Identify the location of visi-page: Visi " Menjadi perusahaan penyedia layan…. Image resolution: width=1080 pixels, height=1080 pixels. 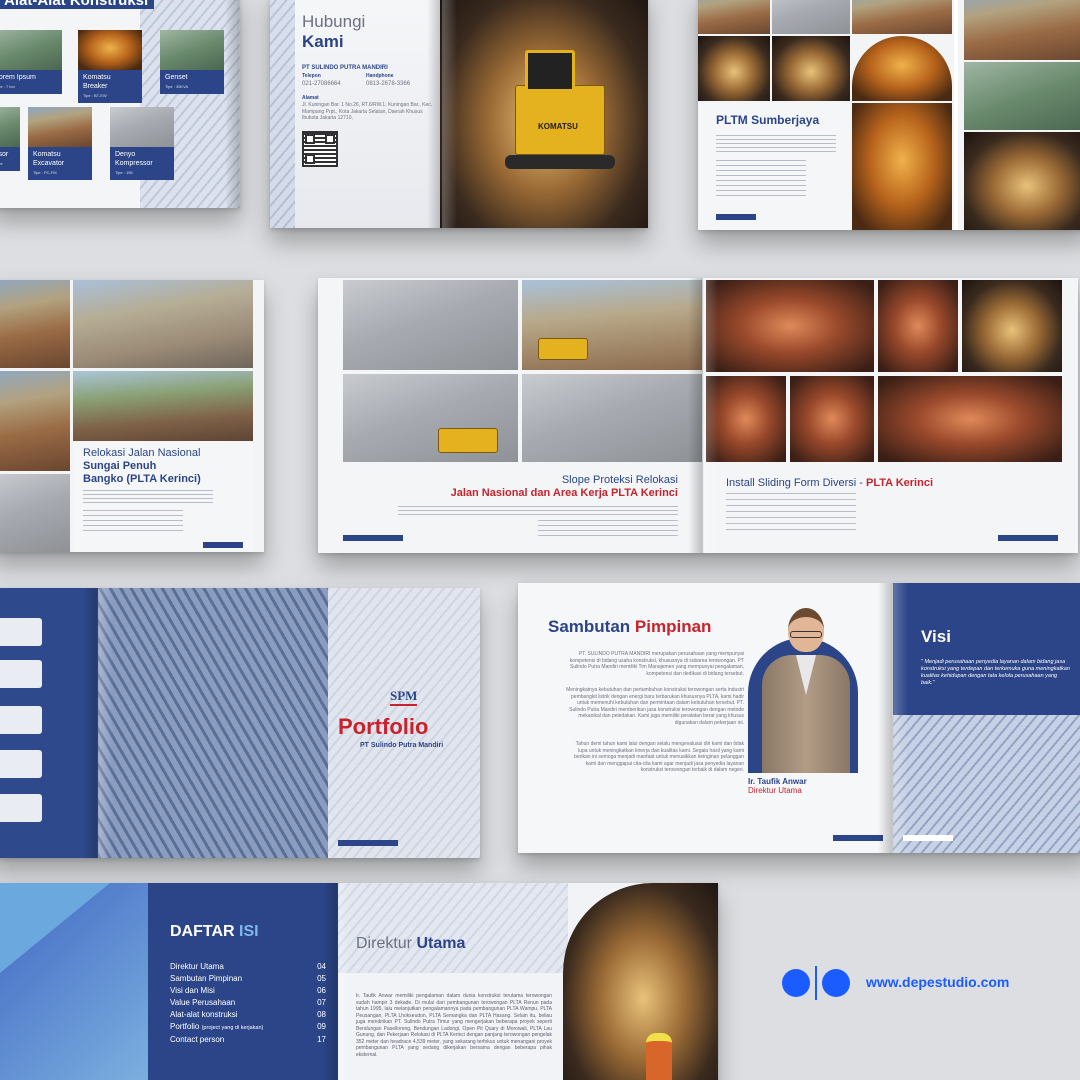
(986, 718).